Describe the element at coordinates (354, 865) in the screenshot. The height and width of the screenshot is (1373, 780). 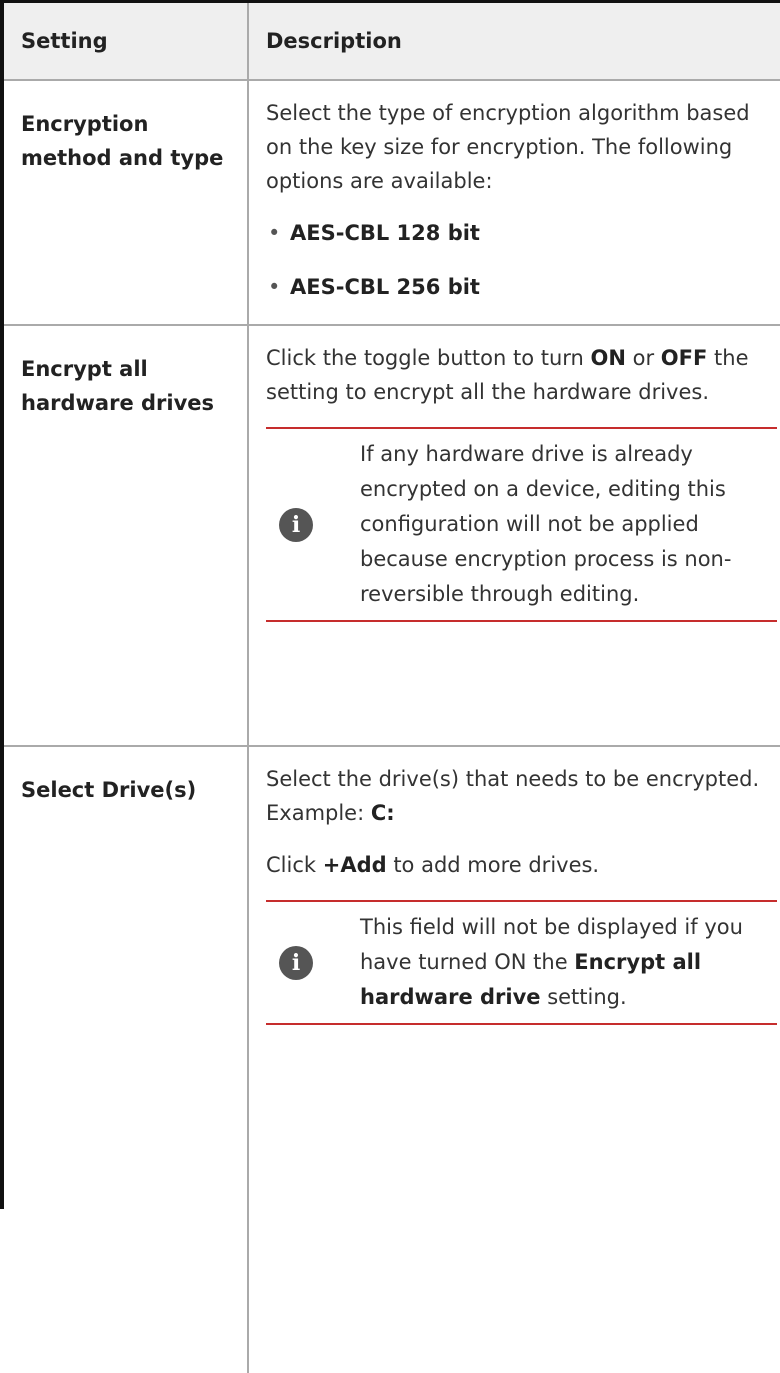
I see `add-keyword: +Add` at that location.